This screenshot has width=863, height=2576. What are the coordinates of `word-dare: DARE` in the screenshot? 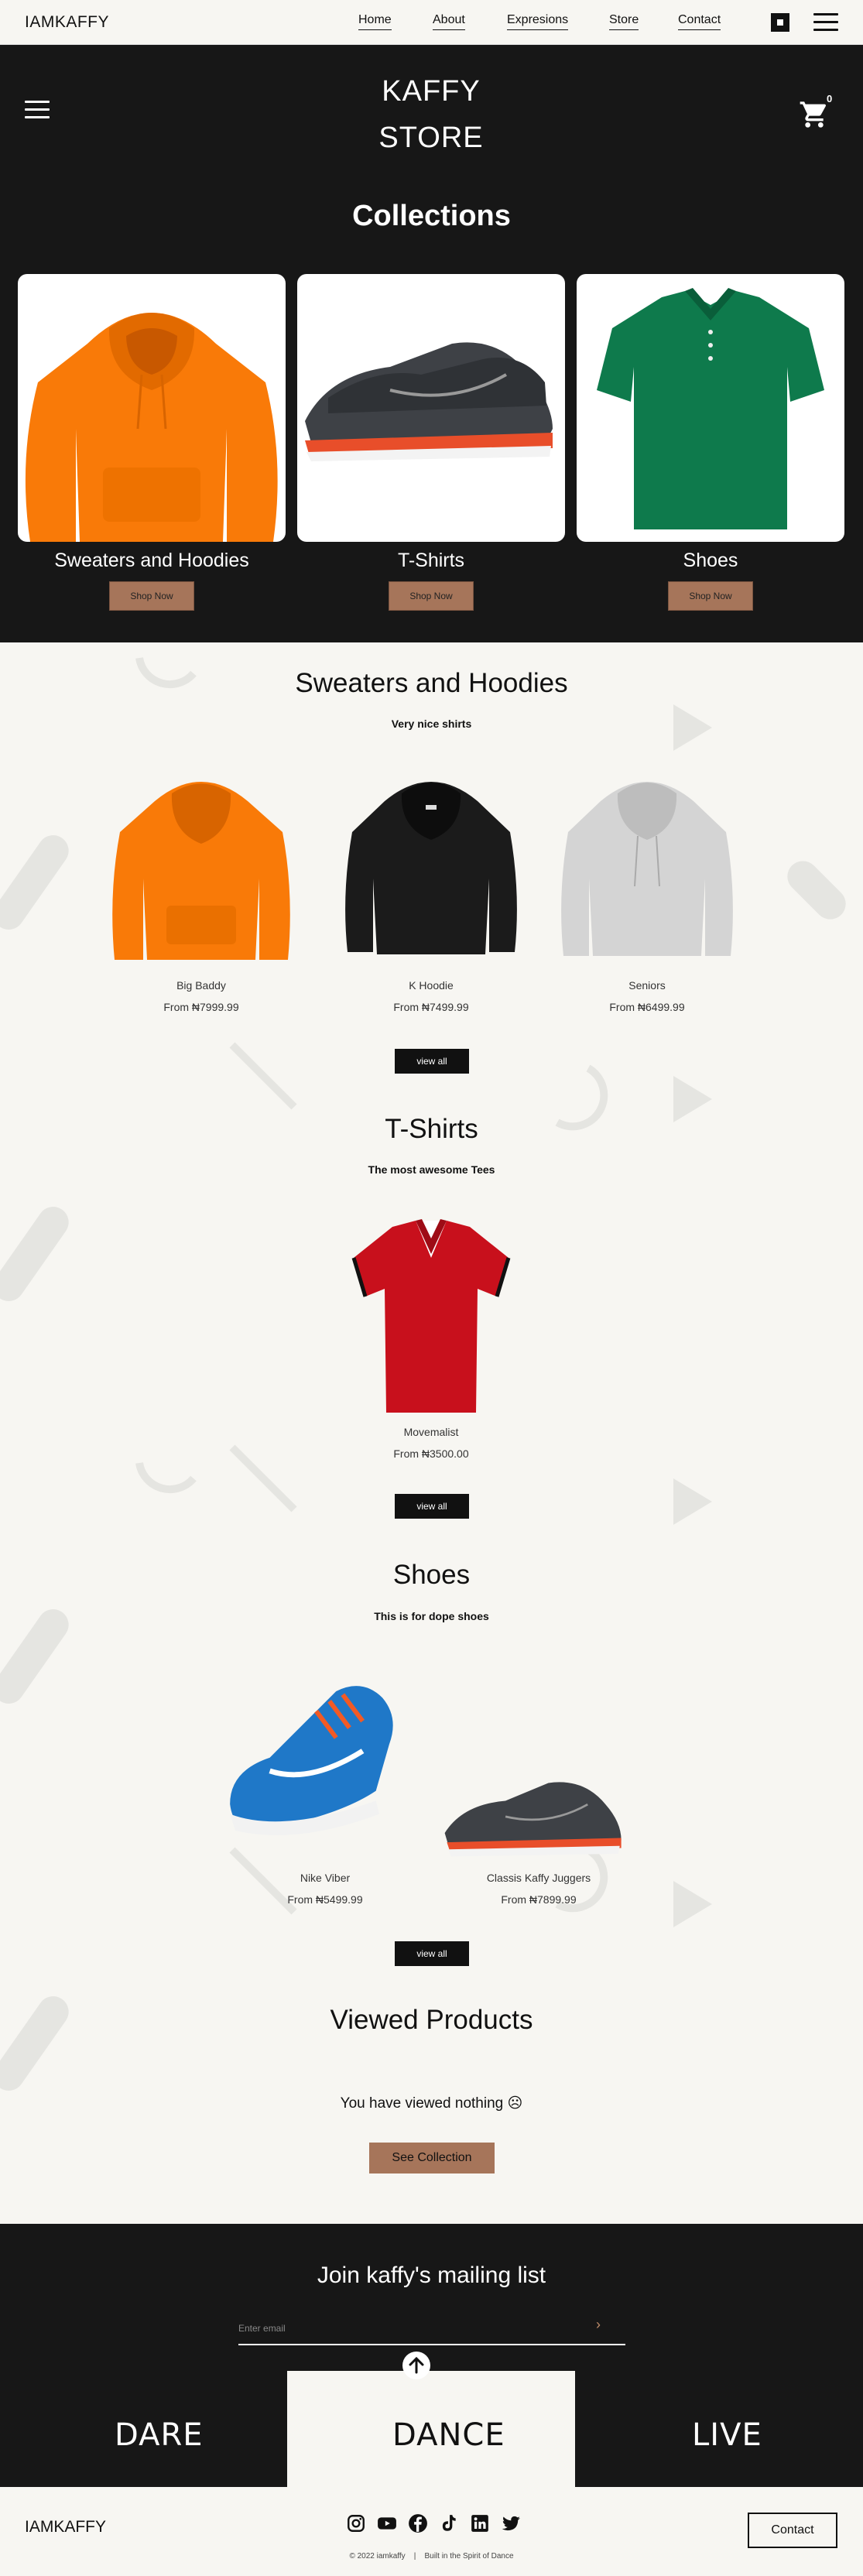 It's located at (159, 2435).